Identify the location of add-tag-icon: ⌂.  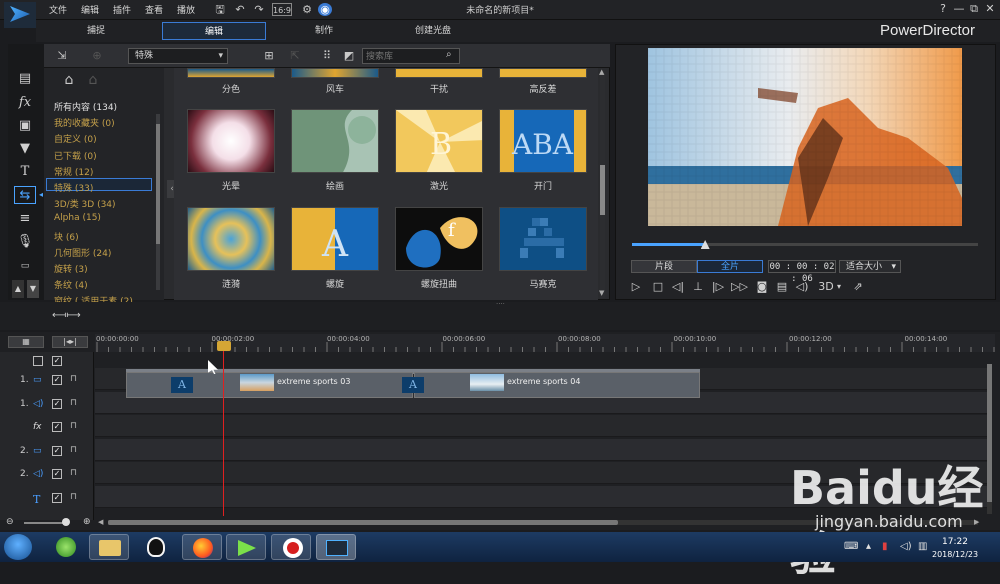
(69, 80).